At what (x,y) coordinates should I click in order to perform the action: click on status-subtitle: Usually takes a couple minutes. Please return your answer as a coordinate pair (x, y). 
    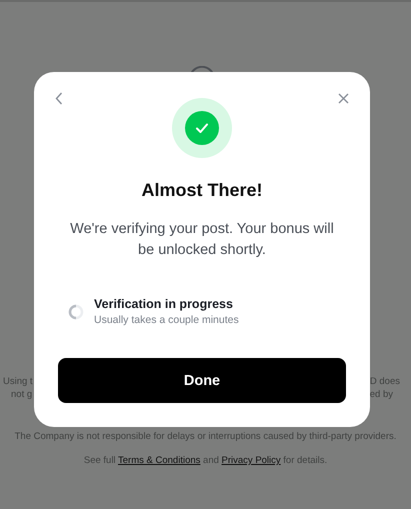
    Looking at the image, I should click on (166, 320).